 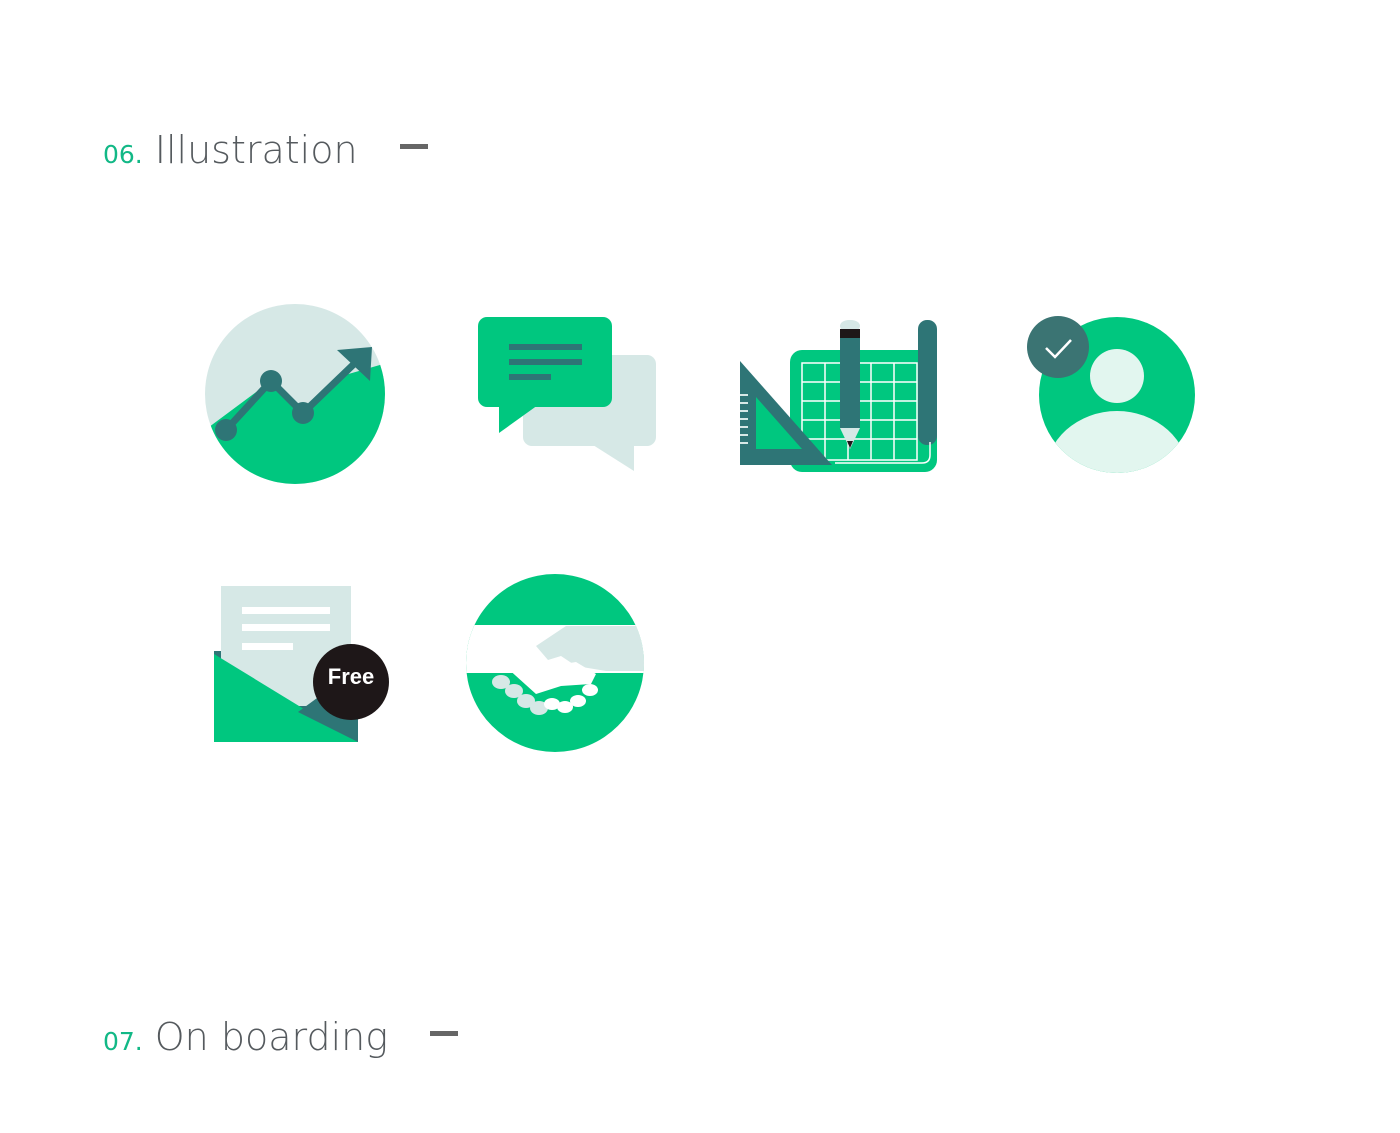 I want to click on chat-bubbles-icon, so click(x=568, y=395).